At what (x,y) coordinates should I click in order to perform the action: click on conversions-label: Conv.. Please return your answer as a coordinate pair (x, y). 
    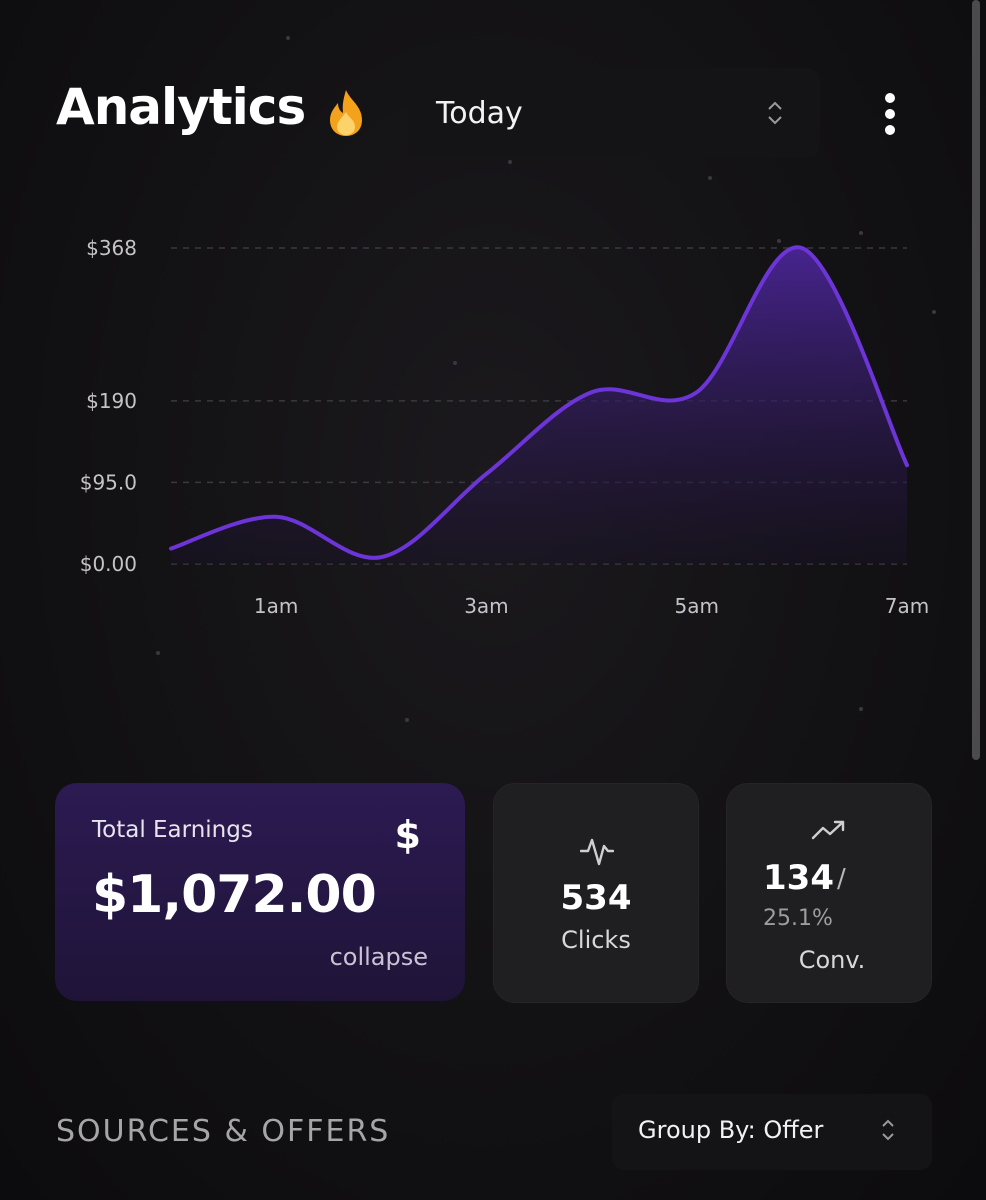
    Looking at the image, I should click on (832, 960).